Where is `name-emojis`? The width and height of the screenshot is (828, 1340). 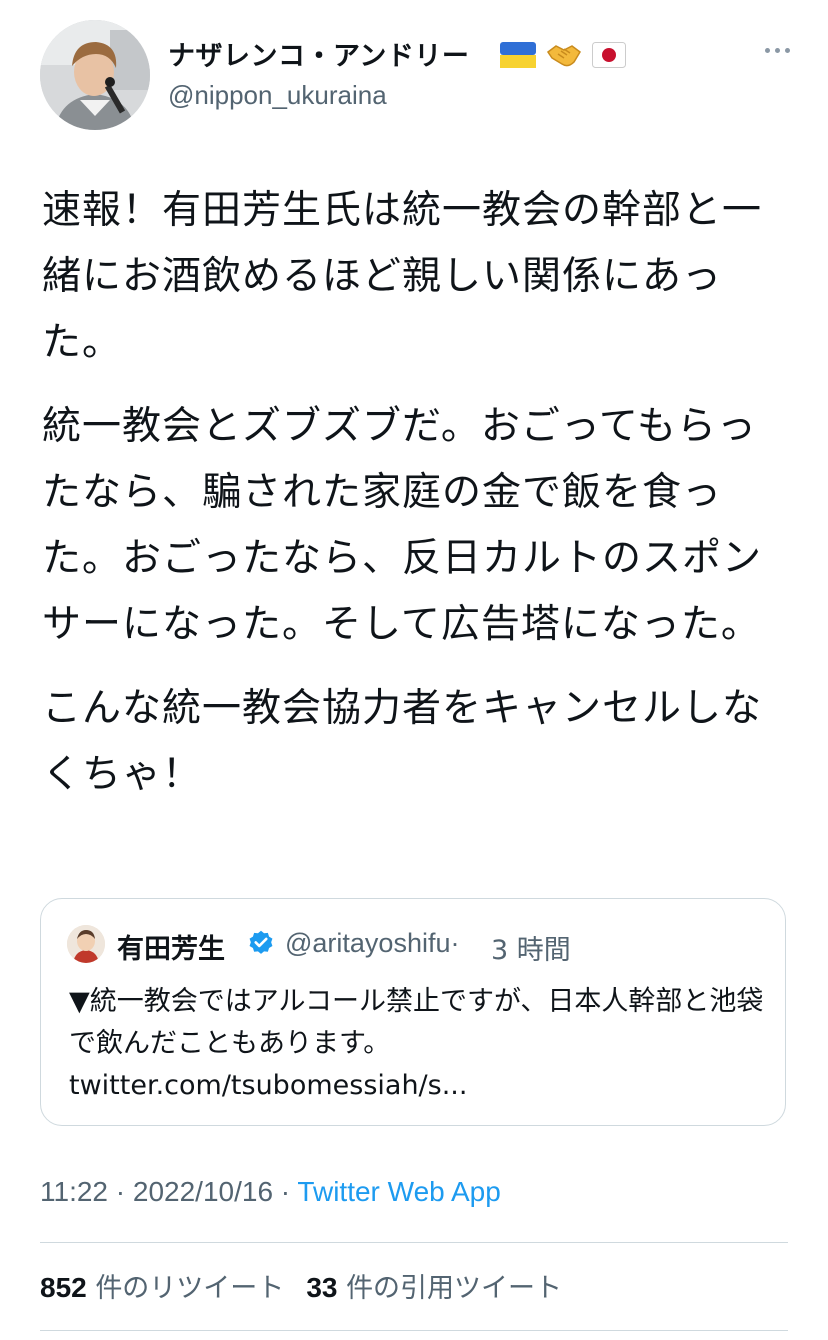
name-emojis is located at coordinates (563, 55).